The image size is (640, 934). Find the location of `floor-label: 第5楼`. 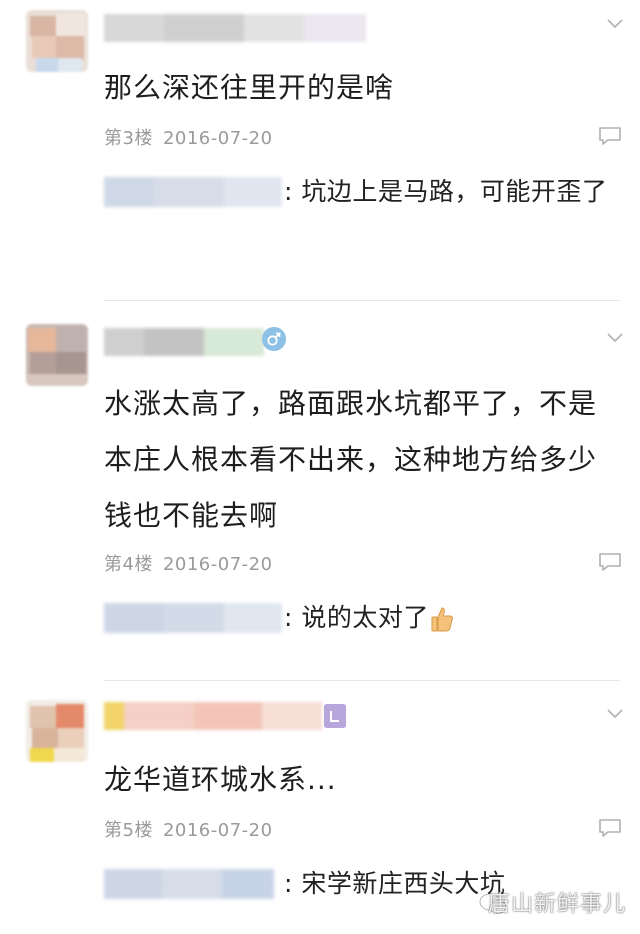

floor-label: 第5楼 is located at coordinates (128, 830).